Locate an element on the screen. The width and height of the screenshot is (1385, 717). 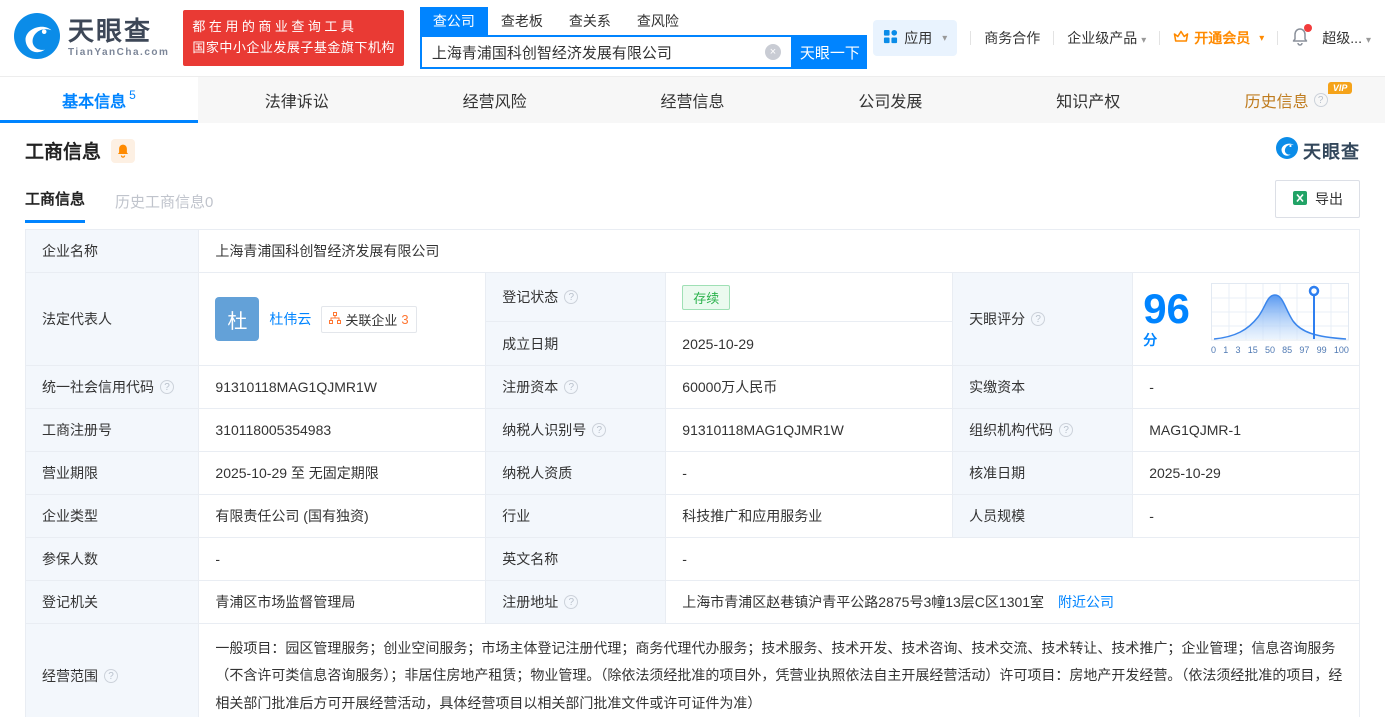
field-label: 行业 is located at coordinates (576, 516).